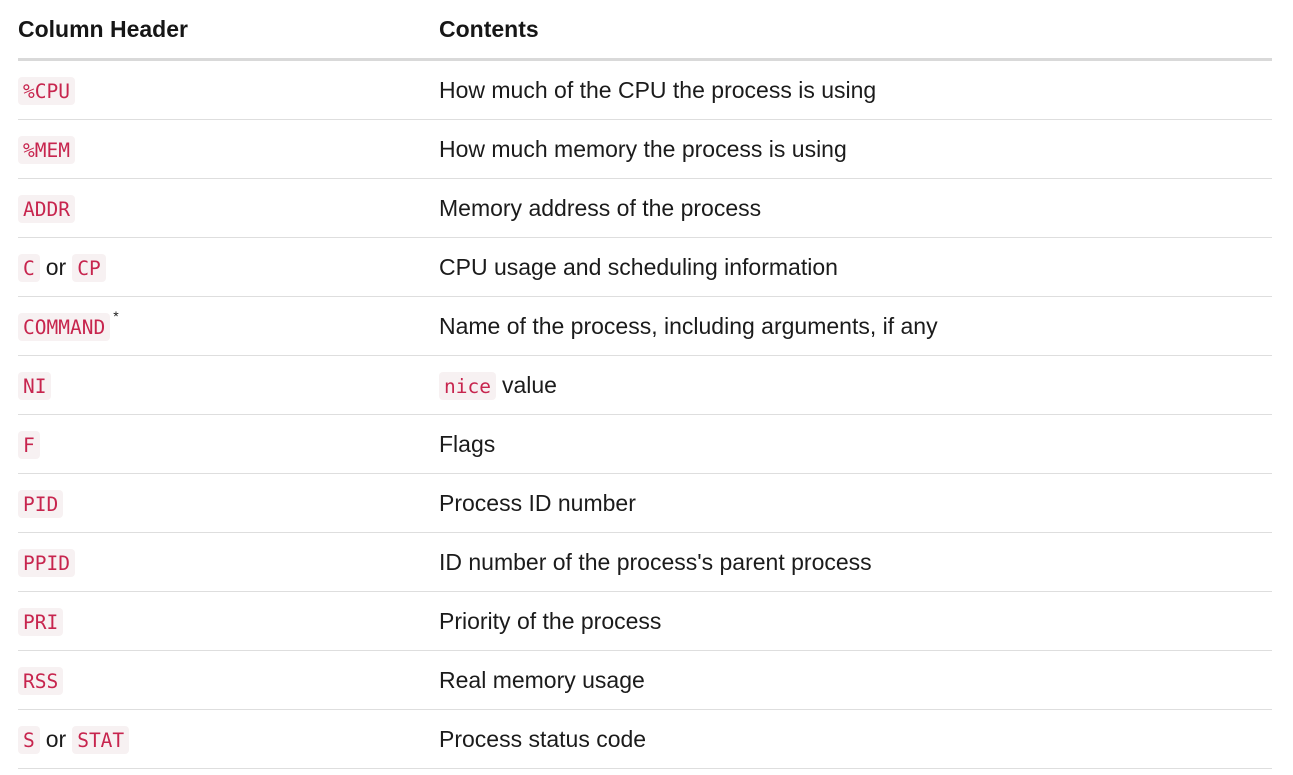  What do you see at coordinates (529, 384) in the screenshot?
I see `contents-text: value` at bounding box center [529, 384].